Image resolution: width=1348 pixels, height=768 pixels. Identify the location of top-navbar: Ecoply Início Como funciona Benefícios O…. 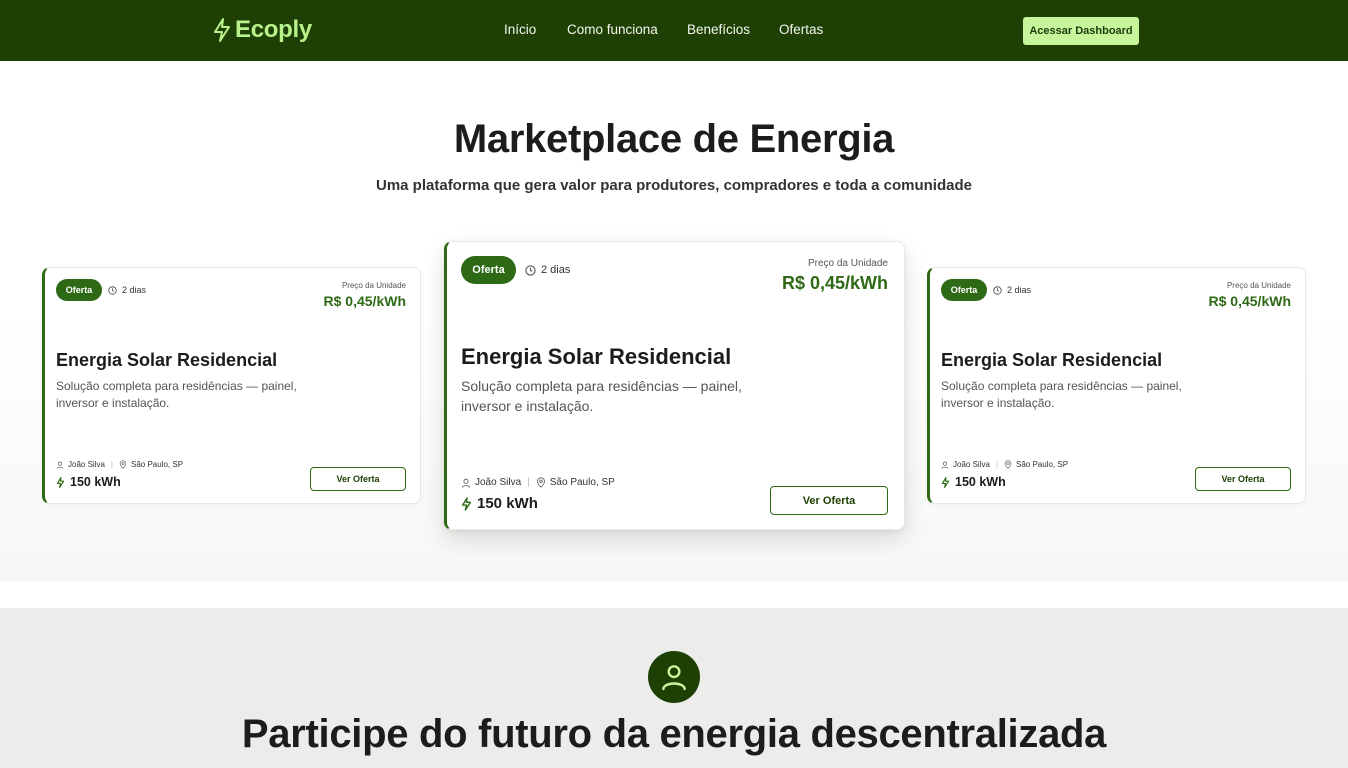
(674, 30).